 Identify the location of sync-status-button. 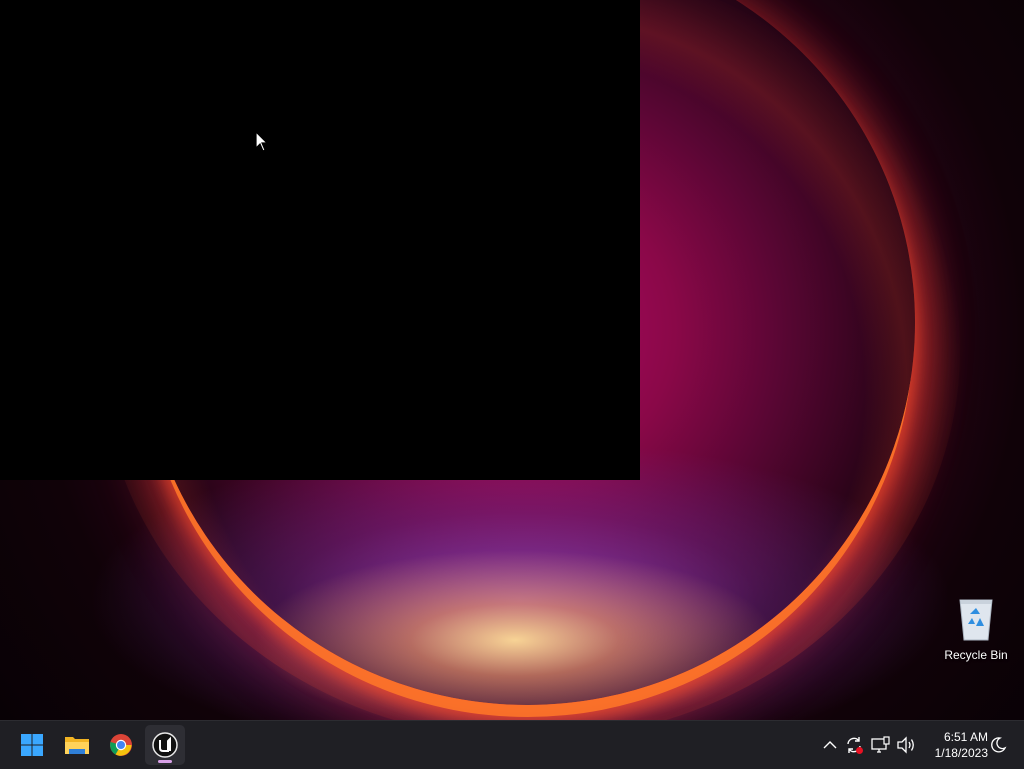
(854, 745).